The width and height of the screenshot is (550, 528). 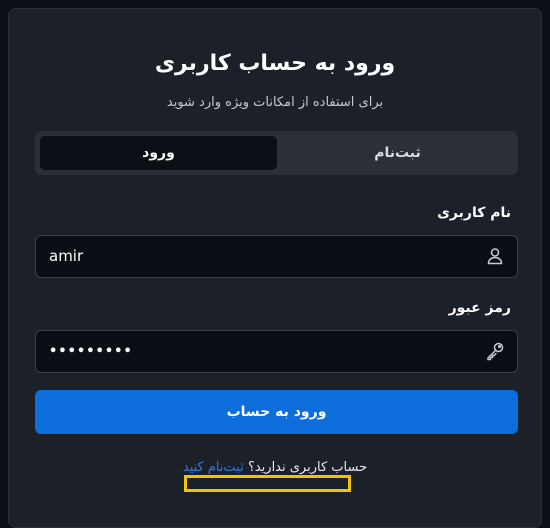 What do you see at coordinates (479, 308) in the screenshot?
I see `password-label: رمز عبور` at bounding box center [479, 308].